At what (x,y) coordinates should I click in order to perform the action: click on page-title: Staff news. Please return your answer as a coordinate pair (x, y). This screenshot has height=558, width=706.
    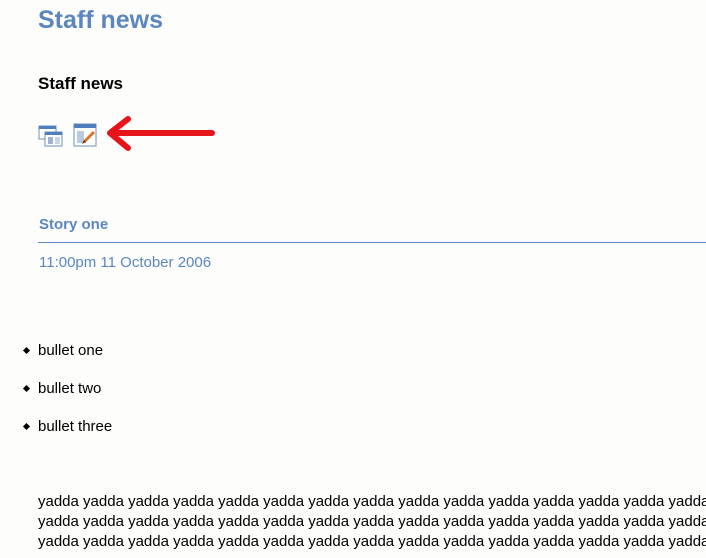
    Looking at the image, I should click on (101, 20).